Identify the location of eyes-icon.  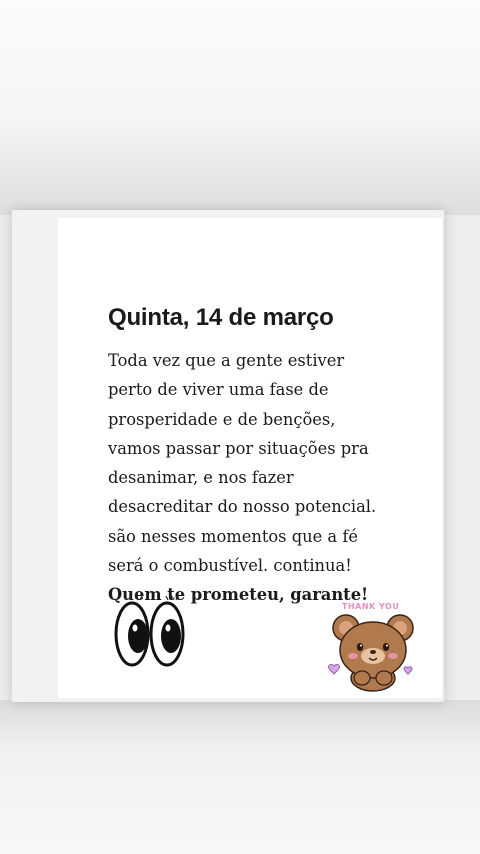
(149, 631).